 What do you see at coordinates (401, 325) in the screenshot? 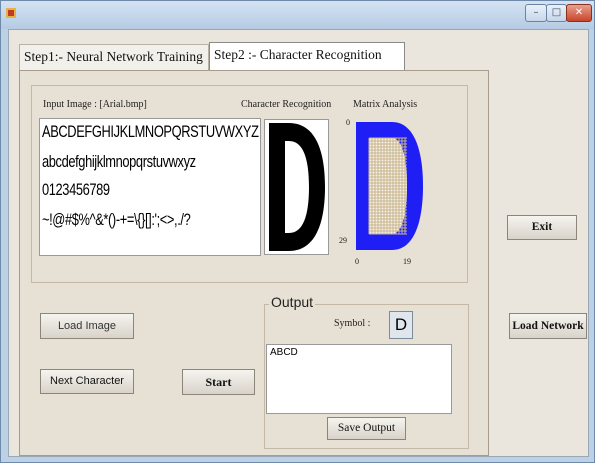
I see `symbol-value: D` at bounding box center [401, 325].